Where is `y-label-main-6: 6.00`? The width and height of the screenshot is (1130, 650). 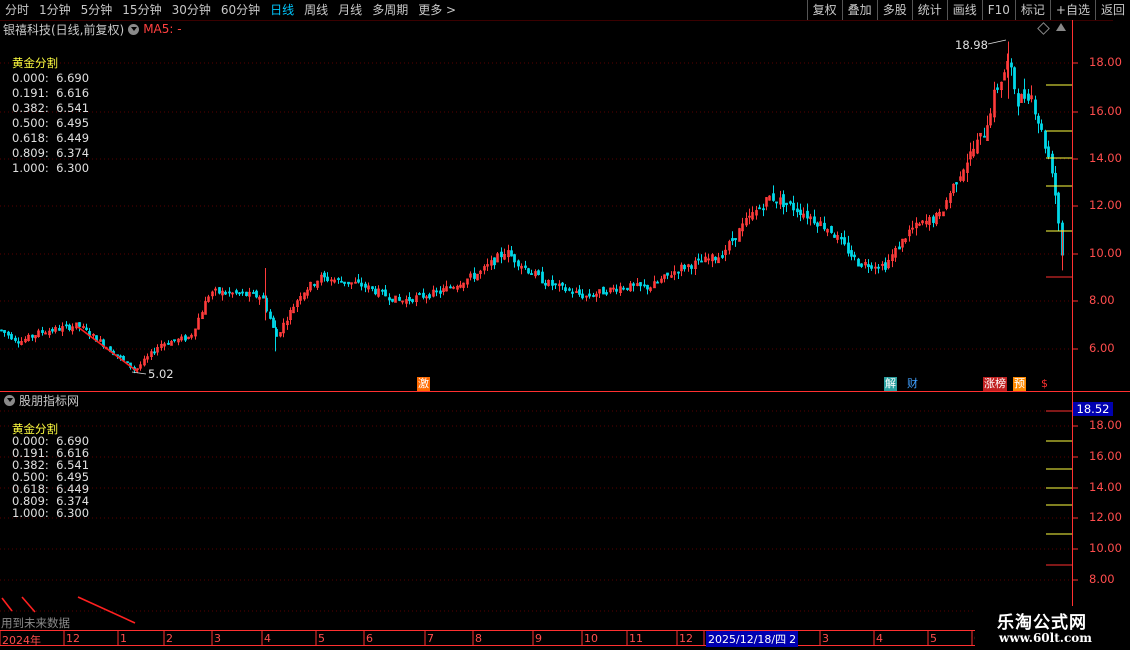
y-label-main-6: 6.00 is located at coordinates (1102, 348).